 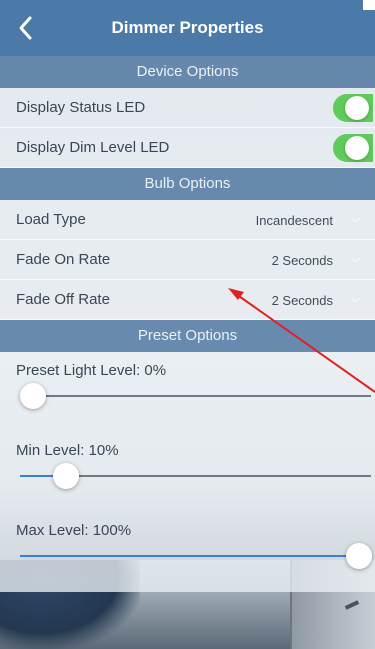 What do you see at coordinates (187, 72) in the screenshot?
I see `section-header-device-options: Device Options` at bounding box center [187, 72].